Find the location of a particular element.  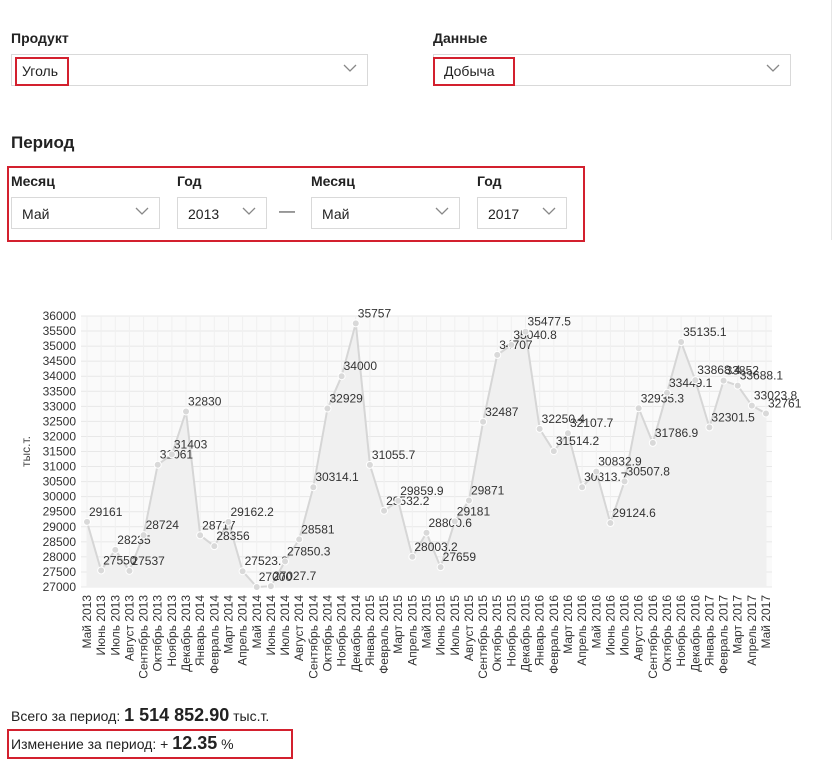

from-month-select: Май is located at coordinates (85, 213).